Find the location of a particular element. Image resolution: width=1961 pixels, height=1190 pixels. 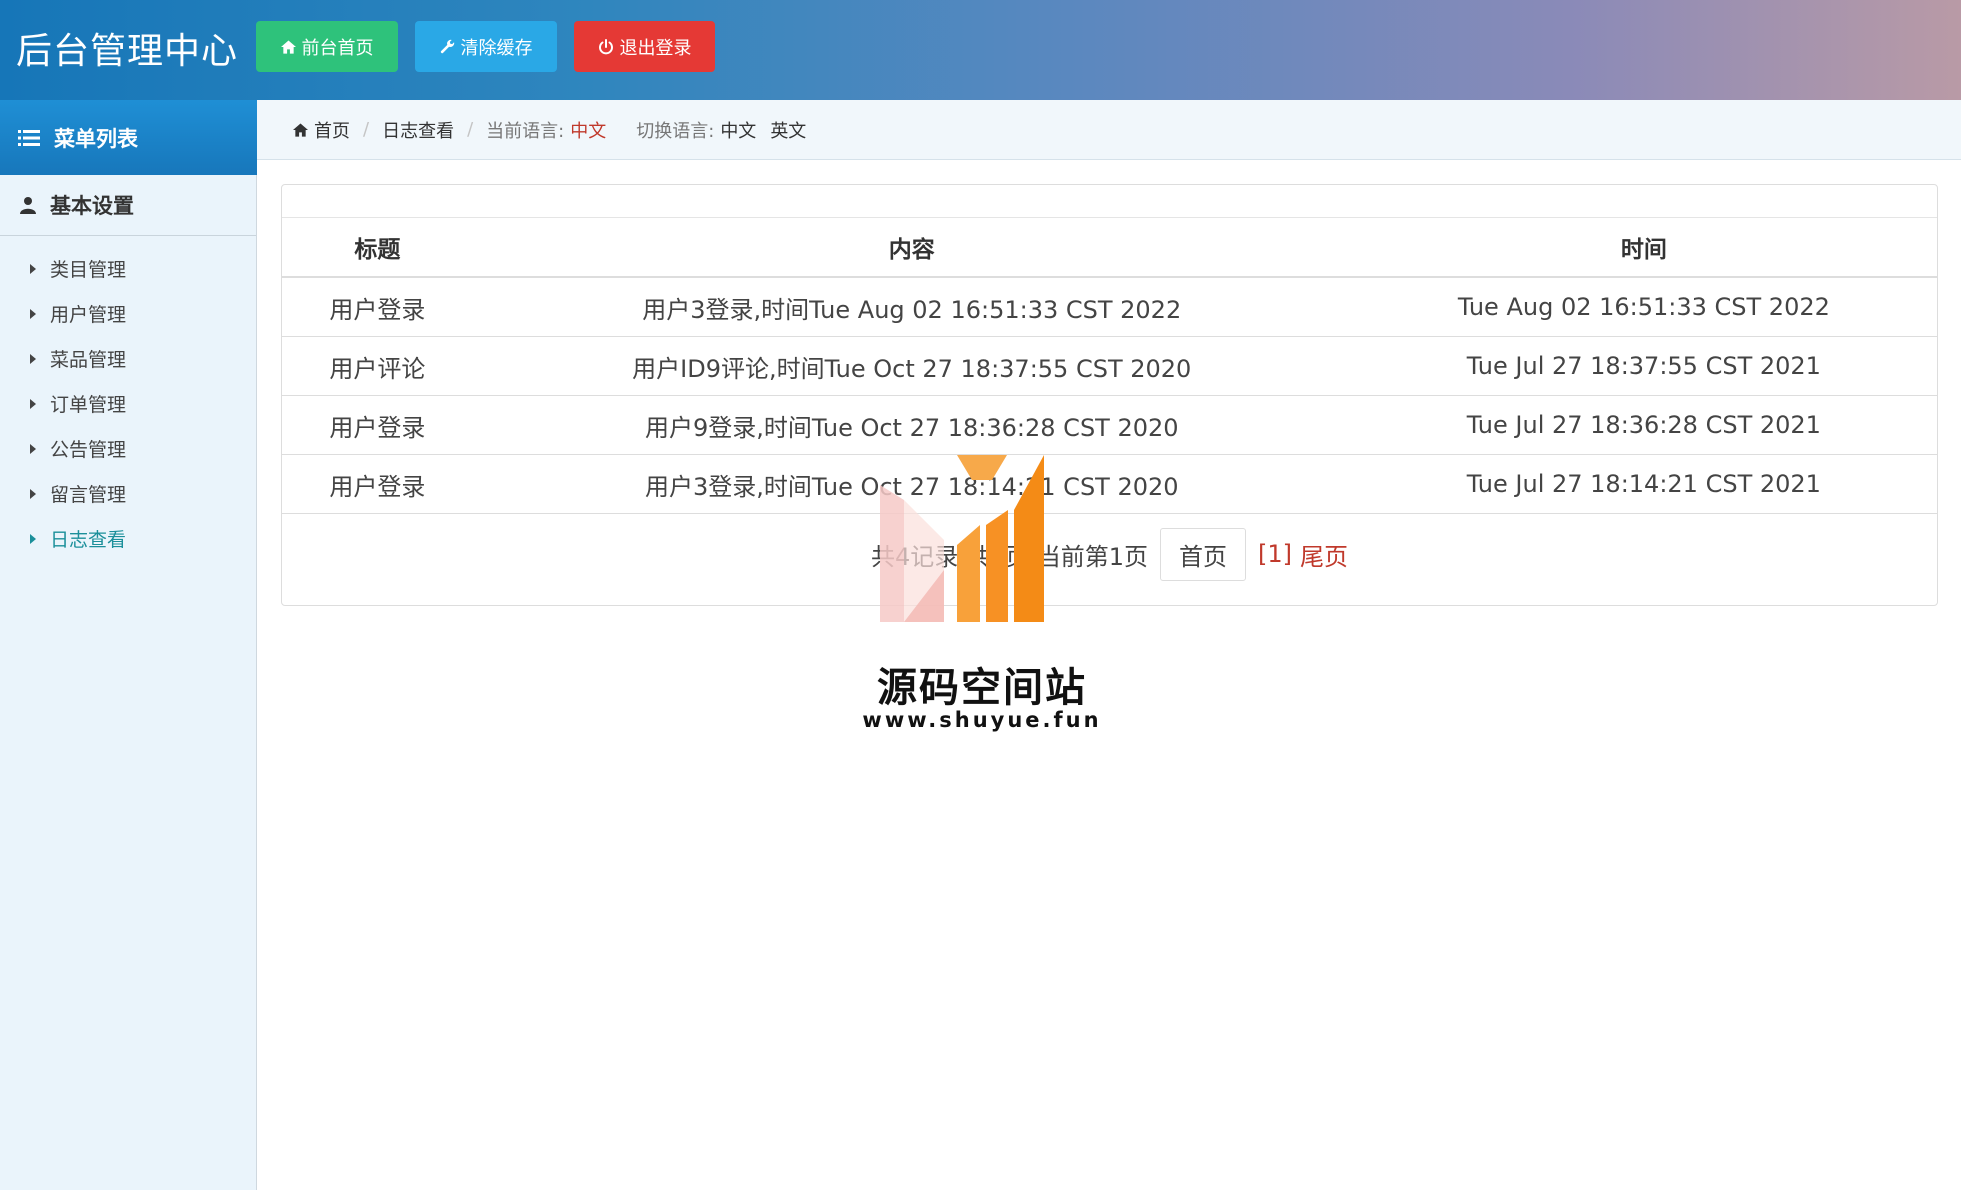

breadcrumb-current: 日志查看 is located at coordinates (418, 130).